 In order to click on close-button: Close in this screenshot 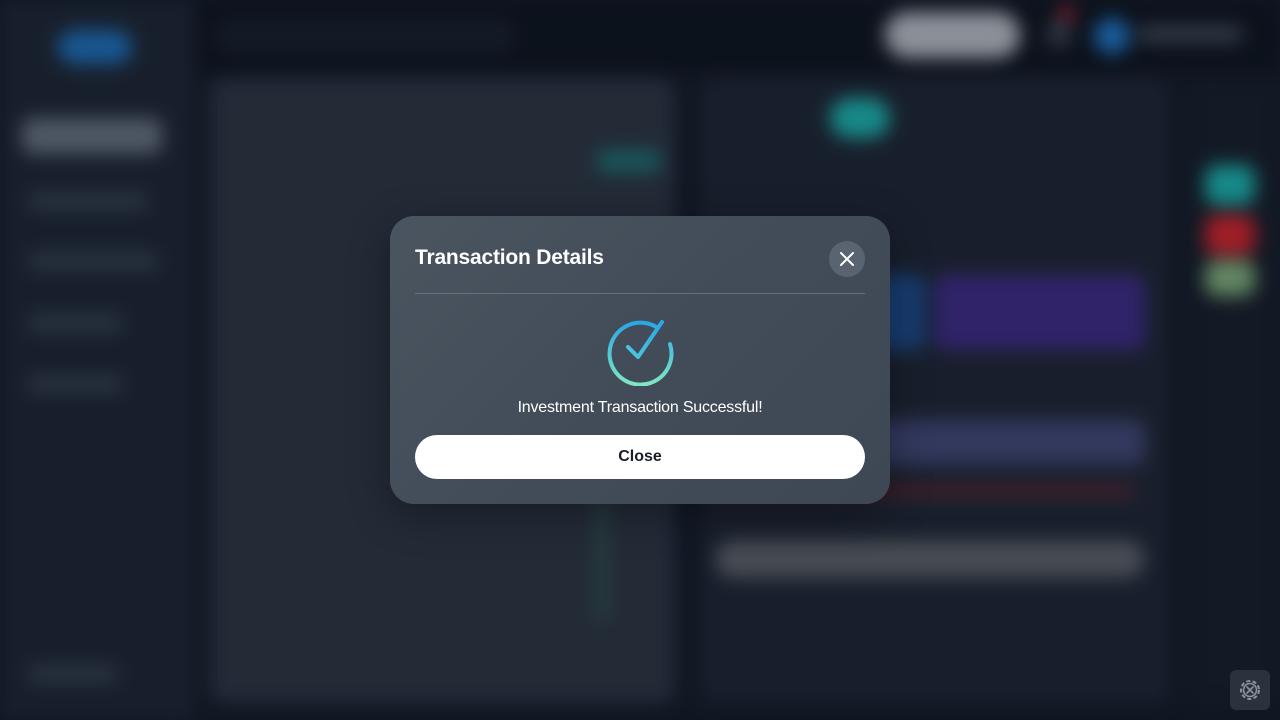, I will do `click(640, 457)`.